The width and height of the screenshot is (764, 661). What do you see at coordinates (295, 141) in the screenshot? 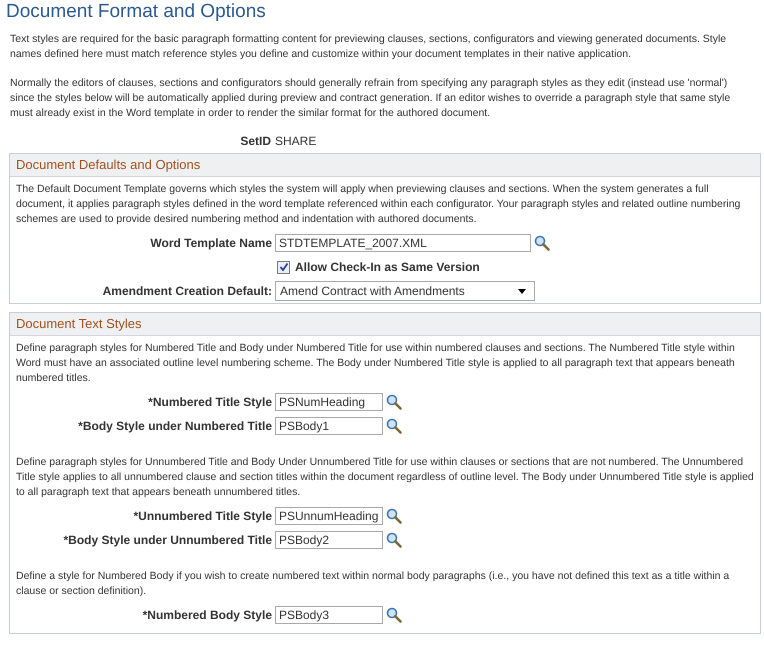
I see `setid-value: SHARE` at bounding box center [295, 141].